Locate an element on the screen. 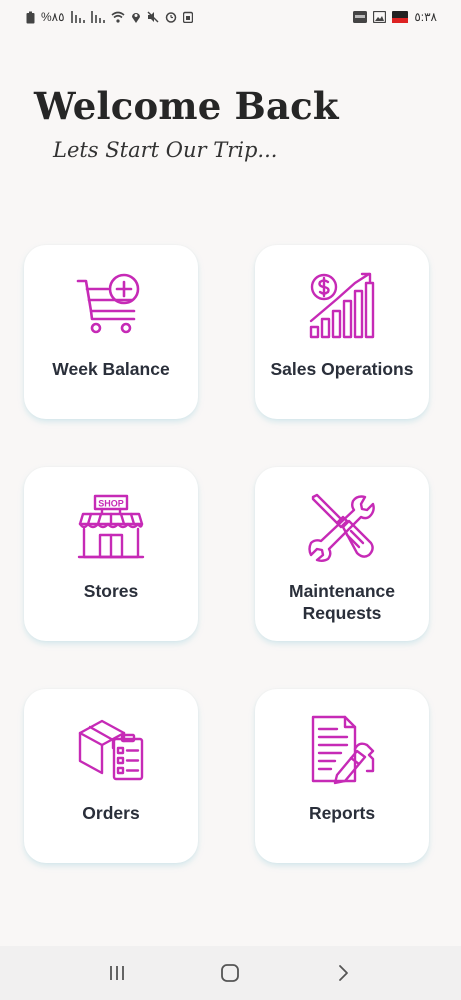  status-left: %٨٥ is located at coordinates (109, 17).